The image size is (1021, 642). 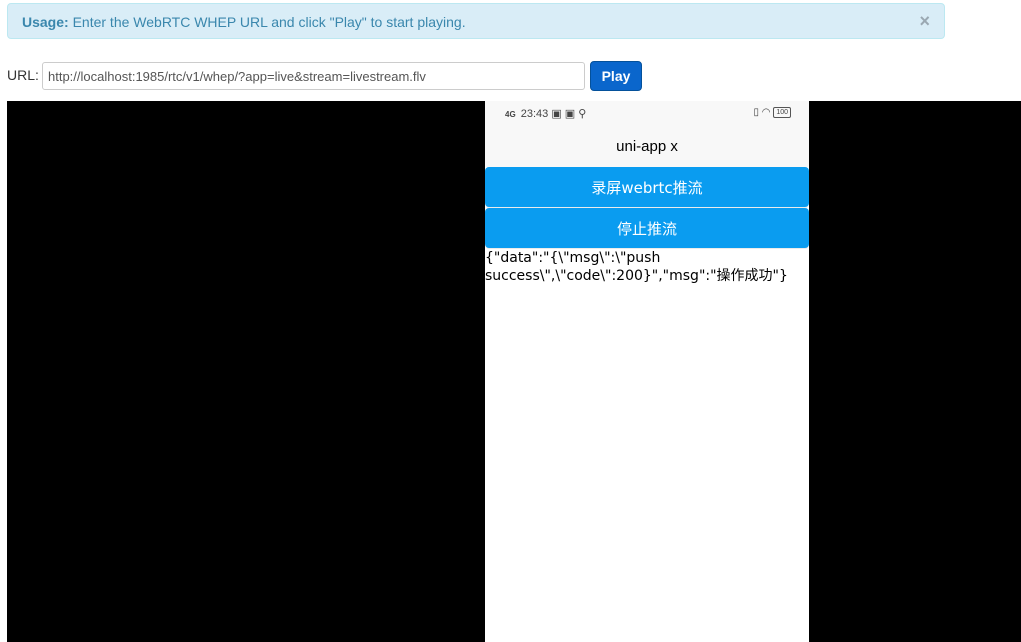 I want to click on record-push-button: 录屏webrtc推流, so click(x=647, y=187).